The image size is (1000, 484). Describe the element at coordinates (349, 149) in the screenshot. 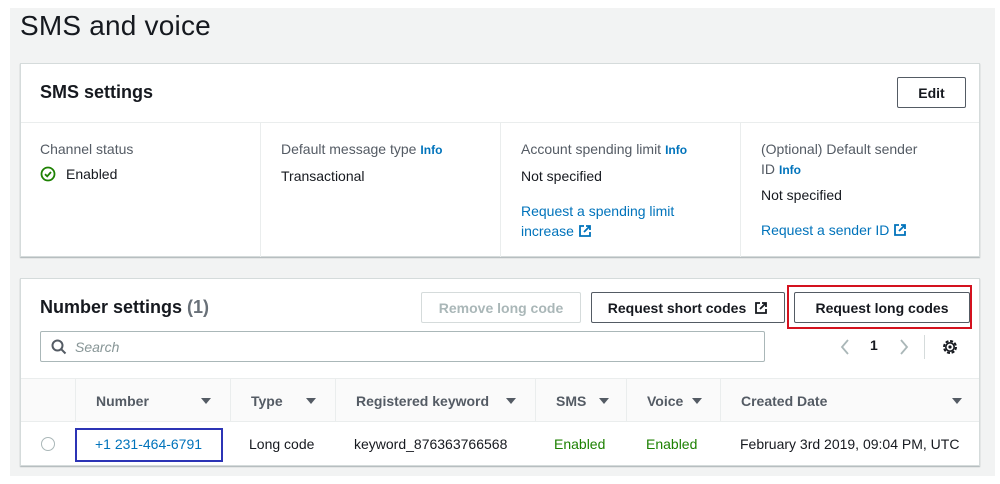

I see `default-message-type-label: Default message type` at that location.